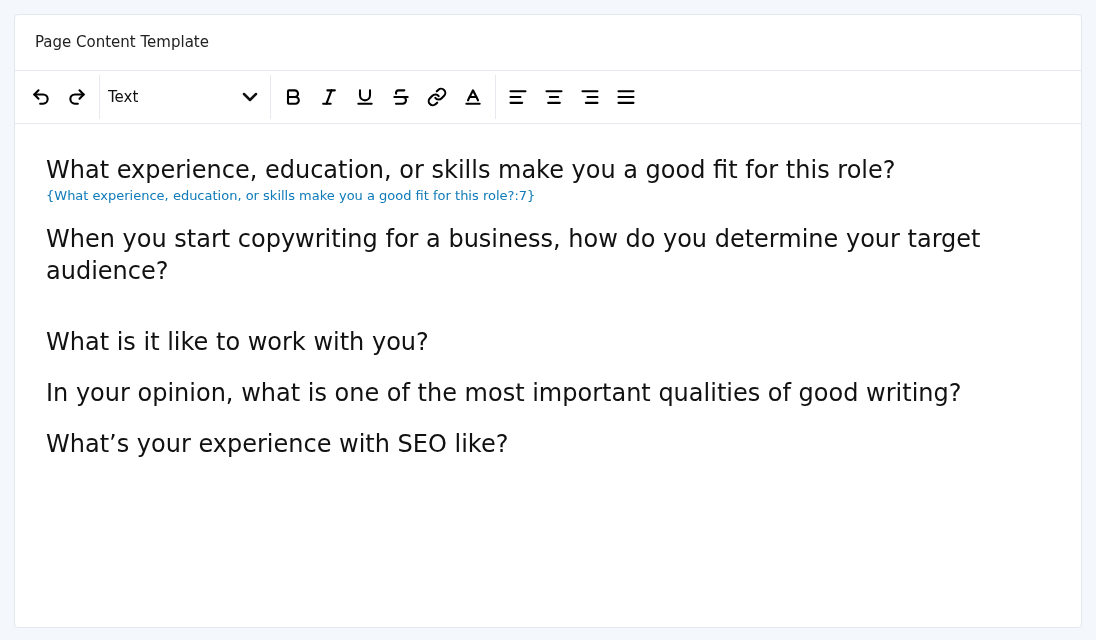 The width and height of the screenshot is (1096, 640). Describe the element at coordinates (514, 255) in the screenshot. I see `question-paragraph: When you start copywriting for a business, how do you determine your target audience?` at that location.